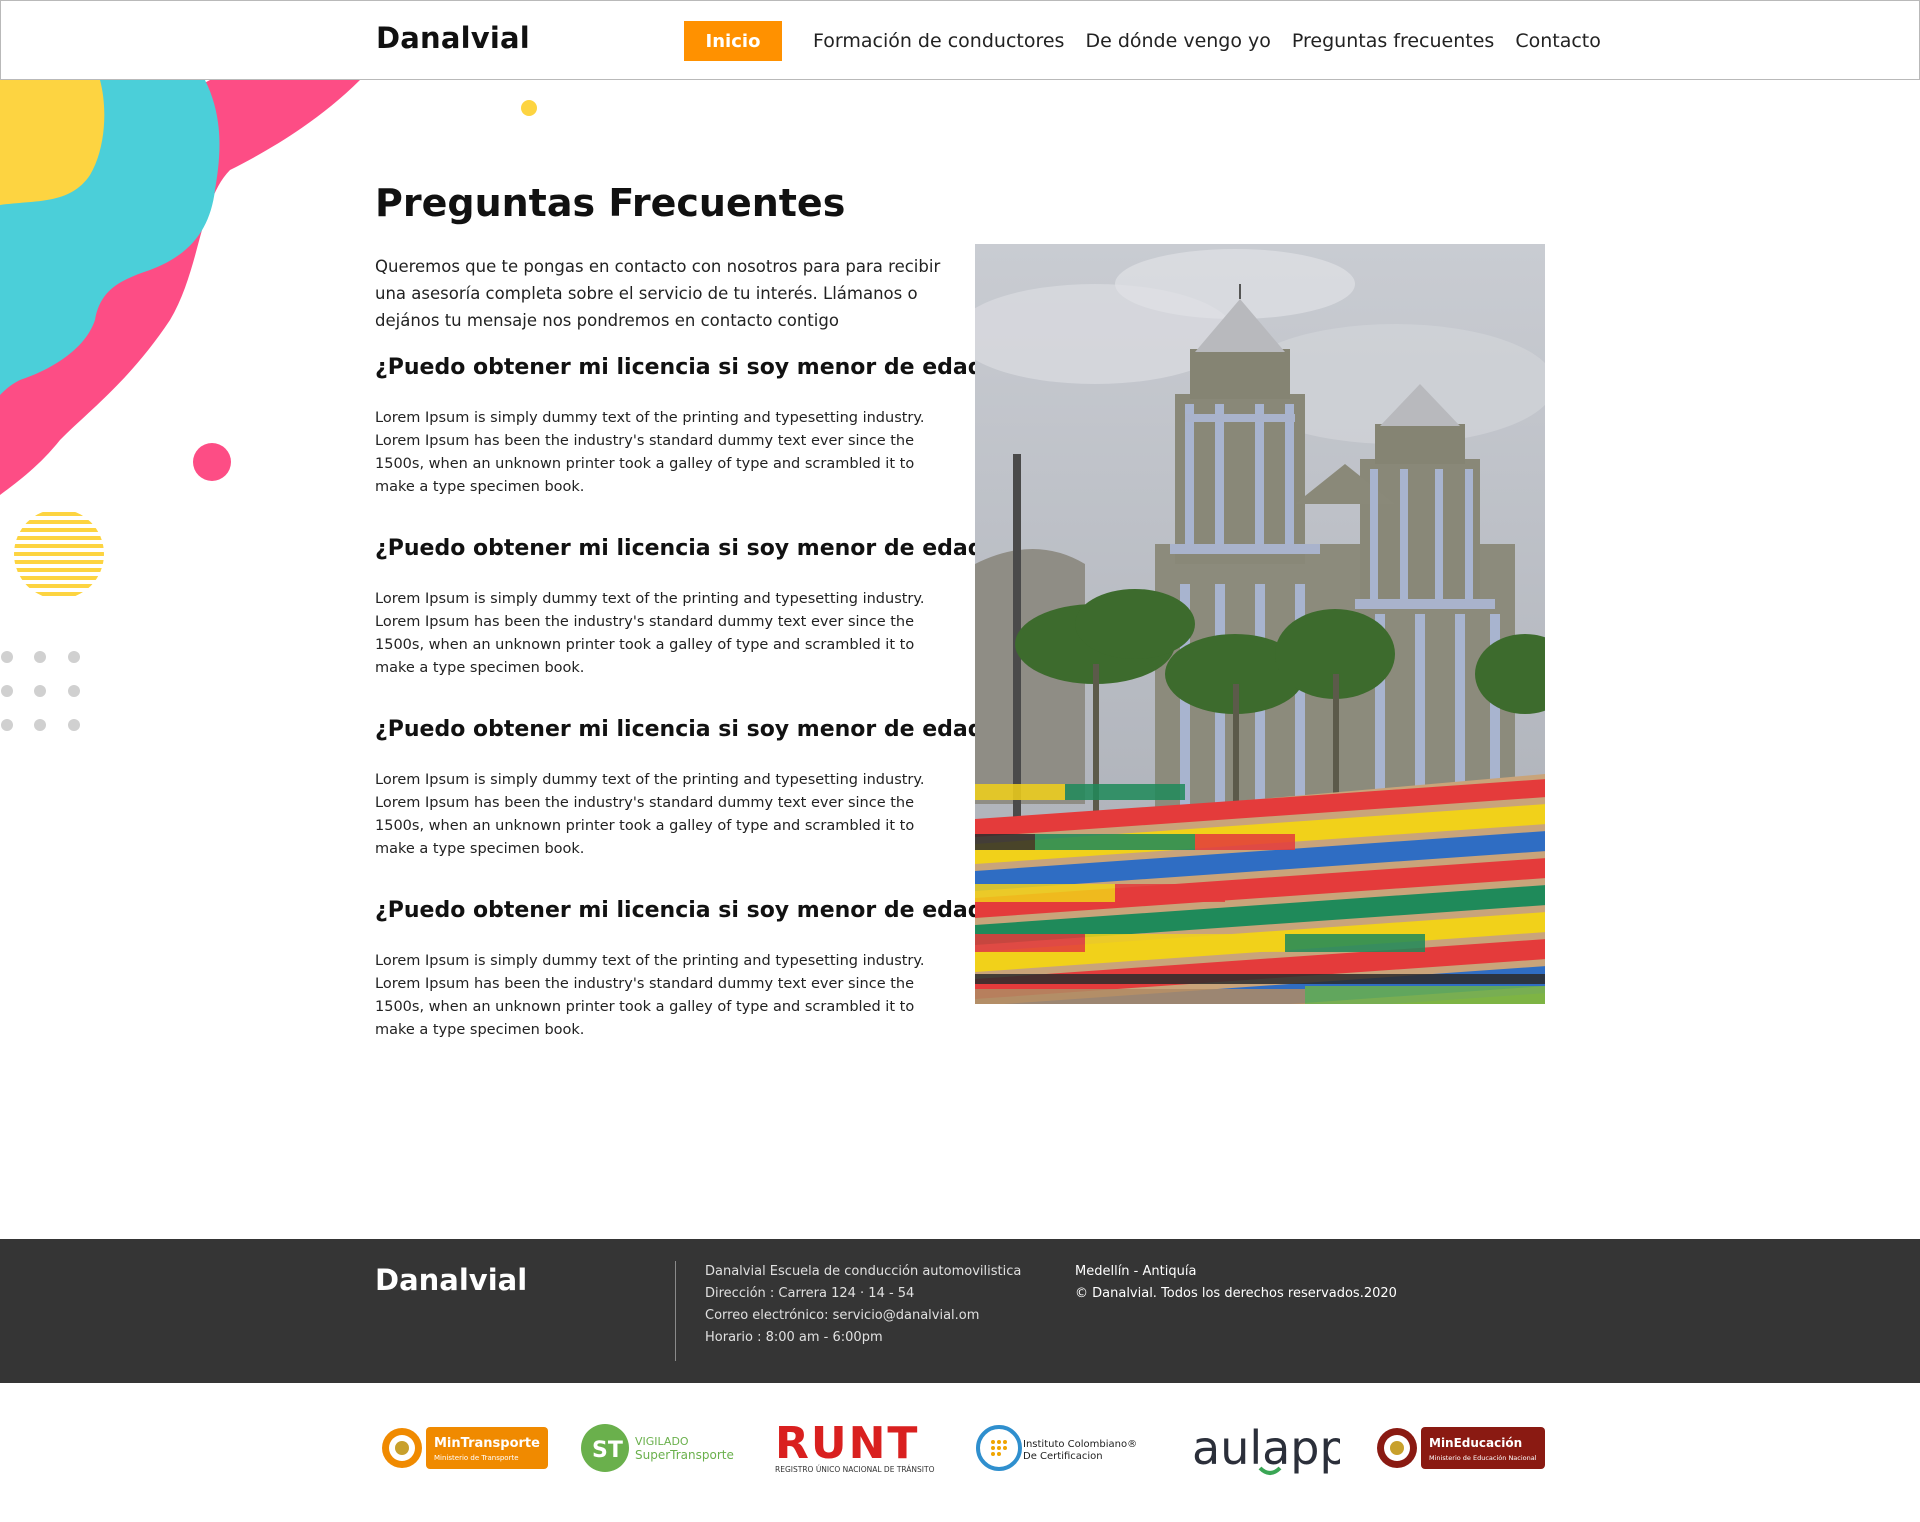 The image size is (1920, 1522). Describe the element at coordinates (1558, 41) in the screenshot. I see `nav-item-contacto: Contacto` at that location.